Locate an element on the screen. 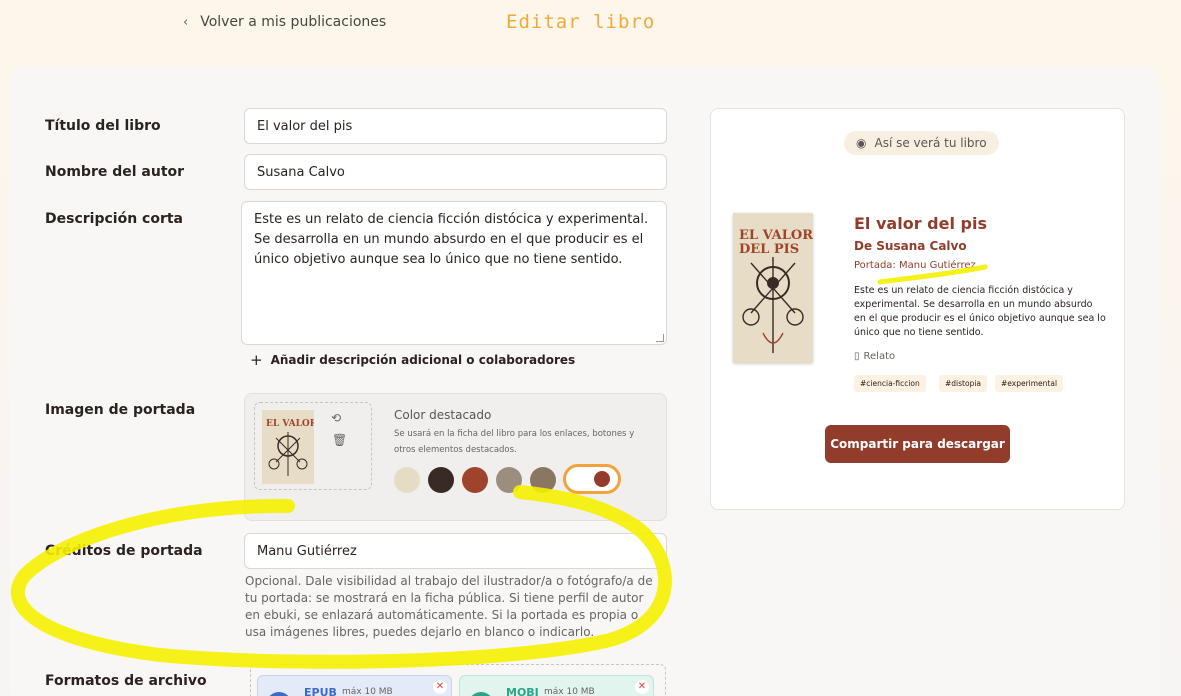 The height and width of the screenshot is (696, 1181). preview-pill-label: Así se verá tu libro is located at coordinates (930, 143).